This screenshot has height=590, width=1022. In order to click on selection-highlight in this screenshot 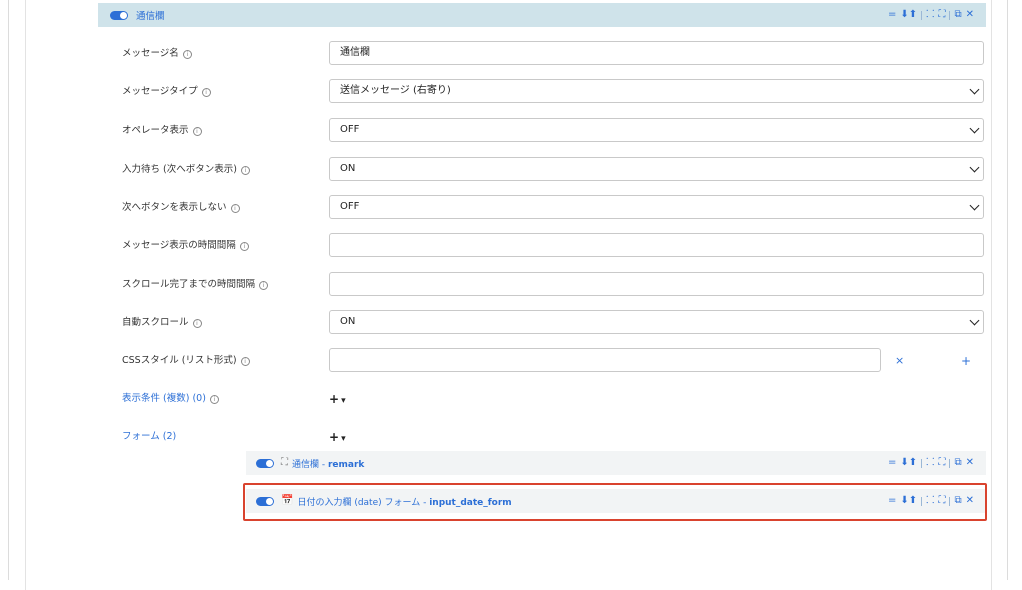, I will do `click(615, 502)`.